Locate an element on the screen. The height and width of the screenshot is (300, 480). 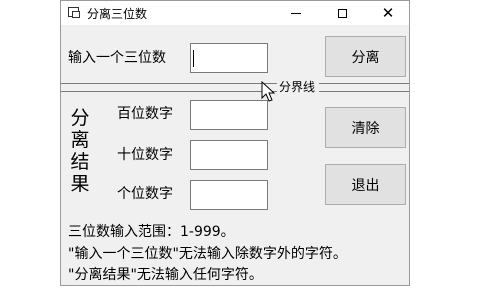
divider-line-top is located at coordinates (235, 83).